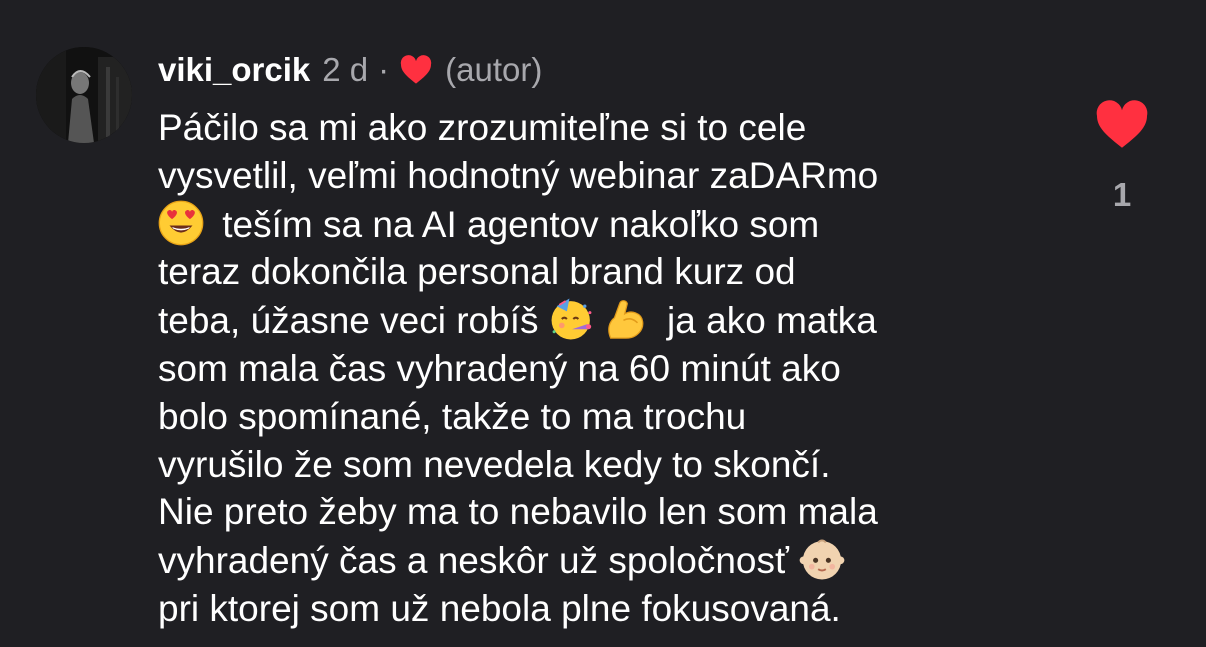 The width and height of the screenshot is (1206, 647). I want to click on comment-text-segment: bolo spomínané, takže to ma trochu, so click(452, 416).